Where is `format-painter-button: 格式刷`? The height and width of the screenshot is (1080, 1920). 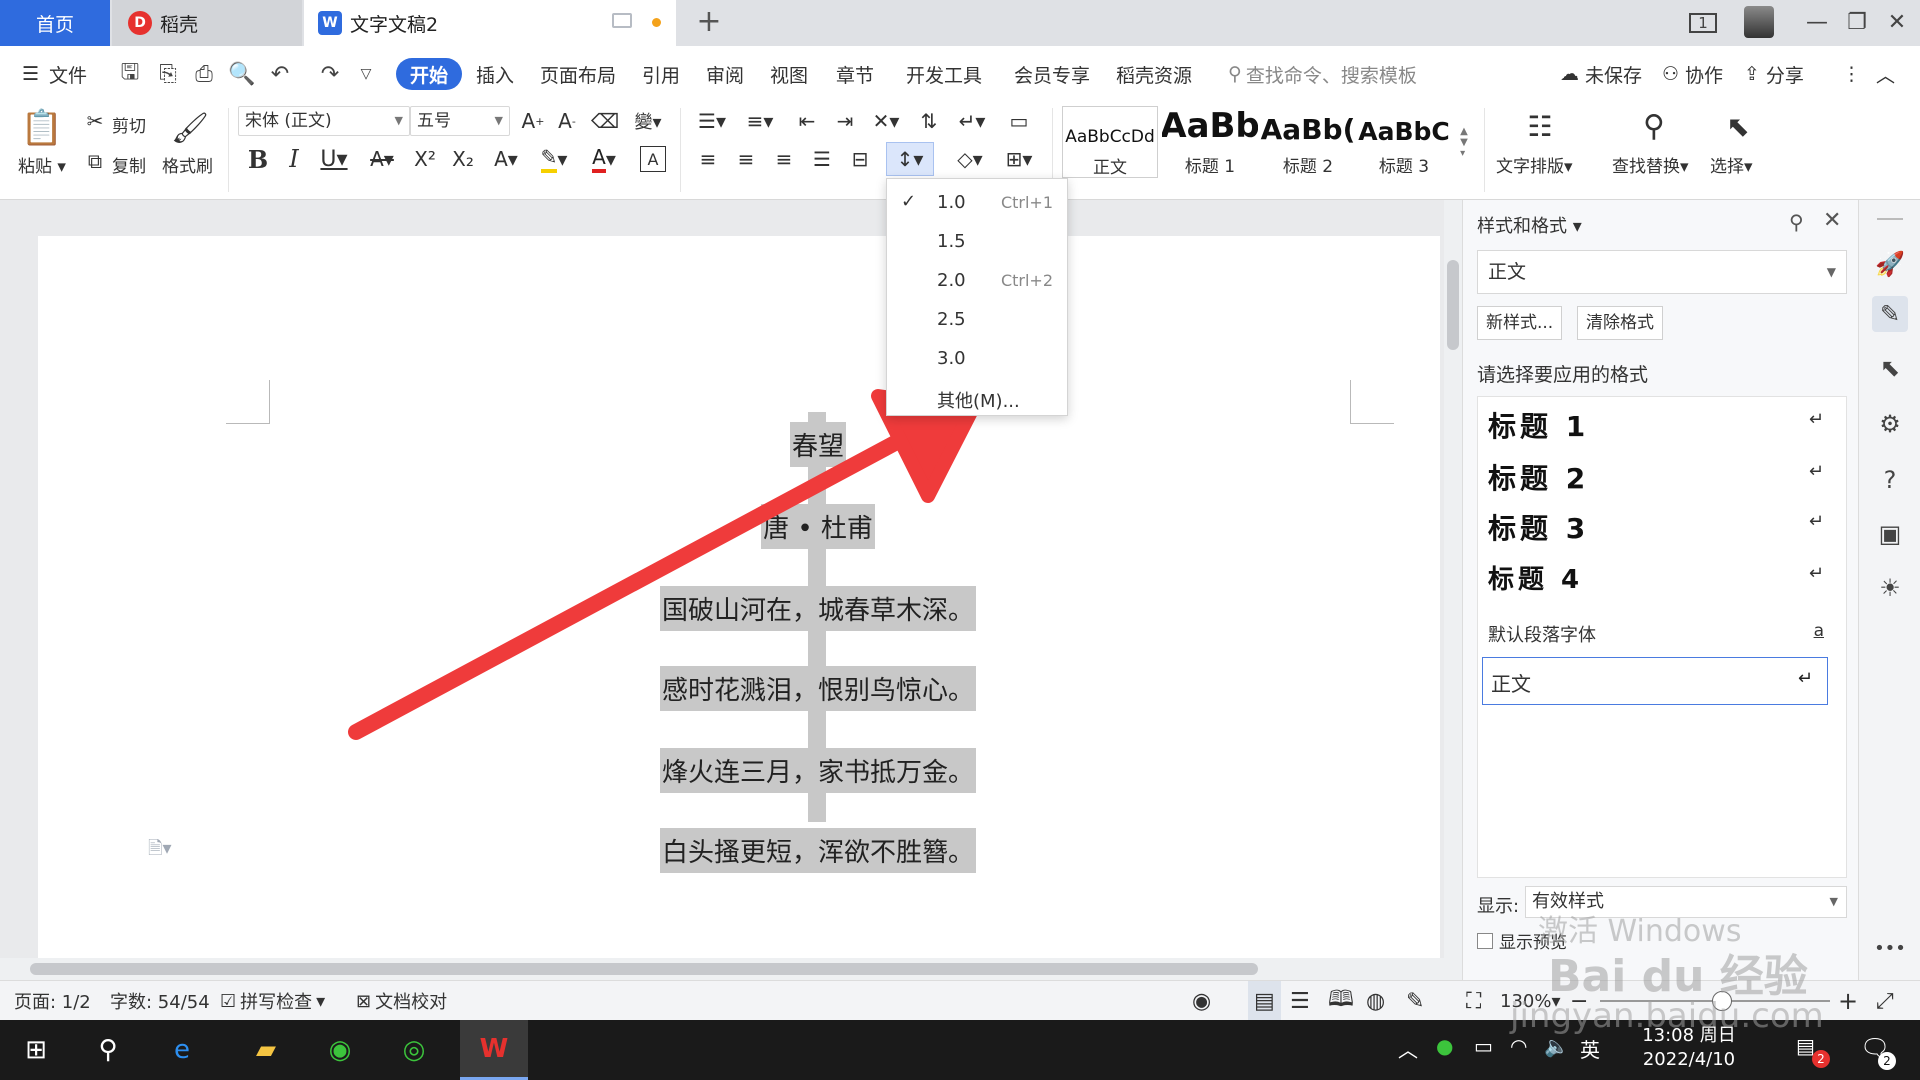 format-painter-button: 格式刷 is located at coordinates (187, 164).